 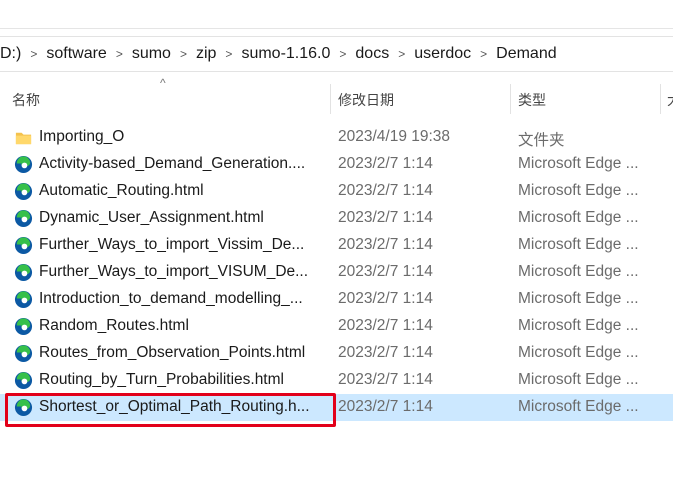 I want to click on file-name: Routing_by_Turn_Probabilities.html, so click(x=161, y=379).